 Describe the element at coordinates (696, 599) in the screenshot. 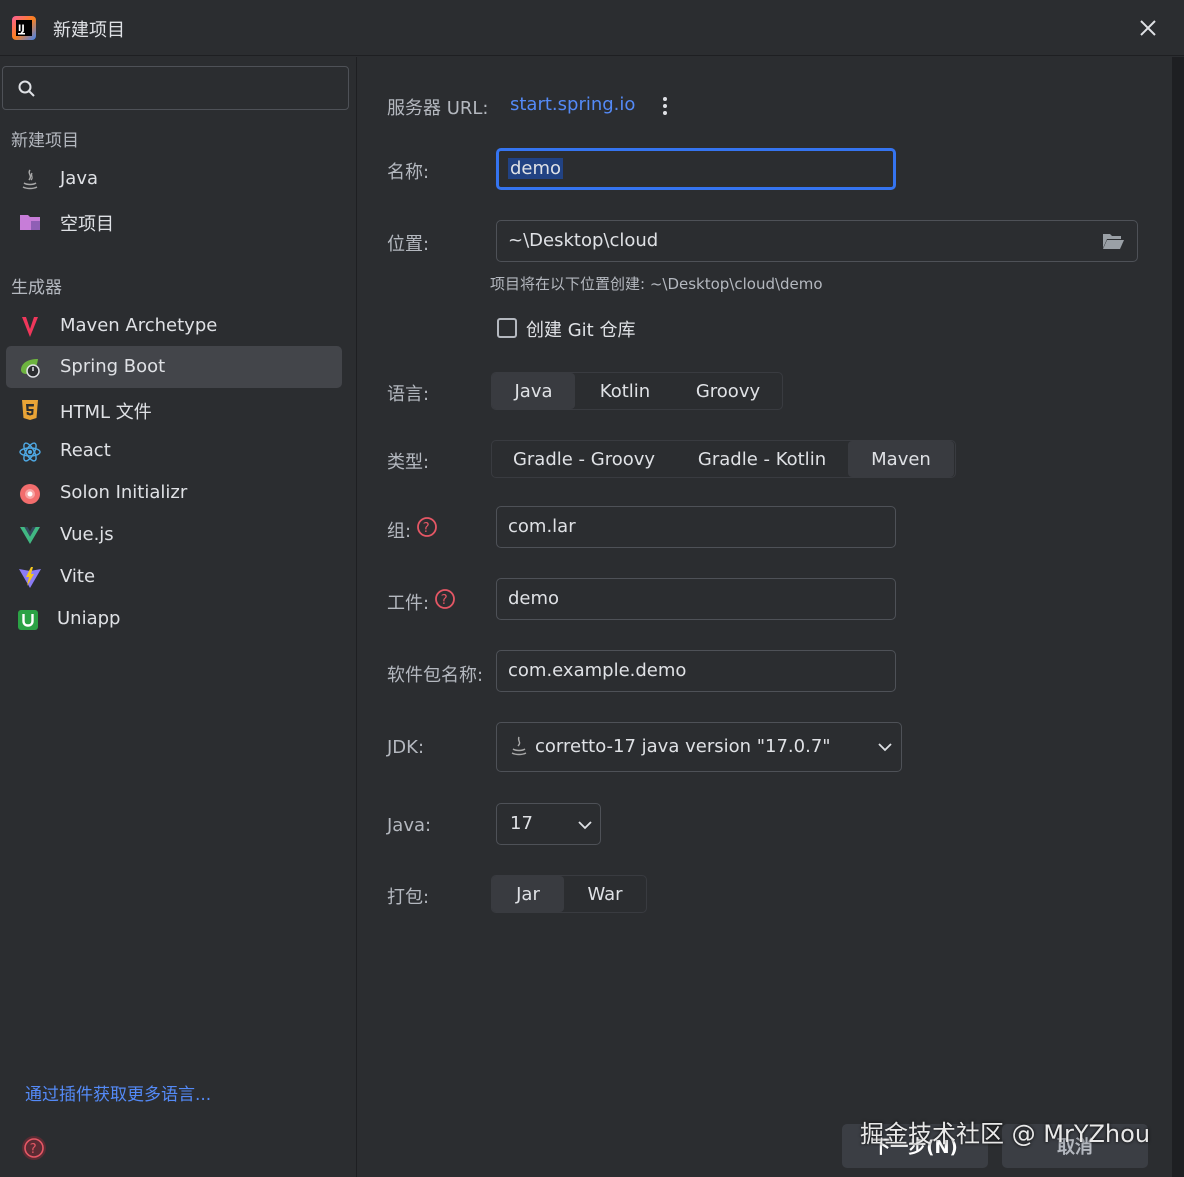

I see `artifact-field: demo` at that location.